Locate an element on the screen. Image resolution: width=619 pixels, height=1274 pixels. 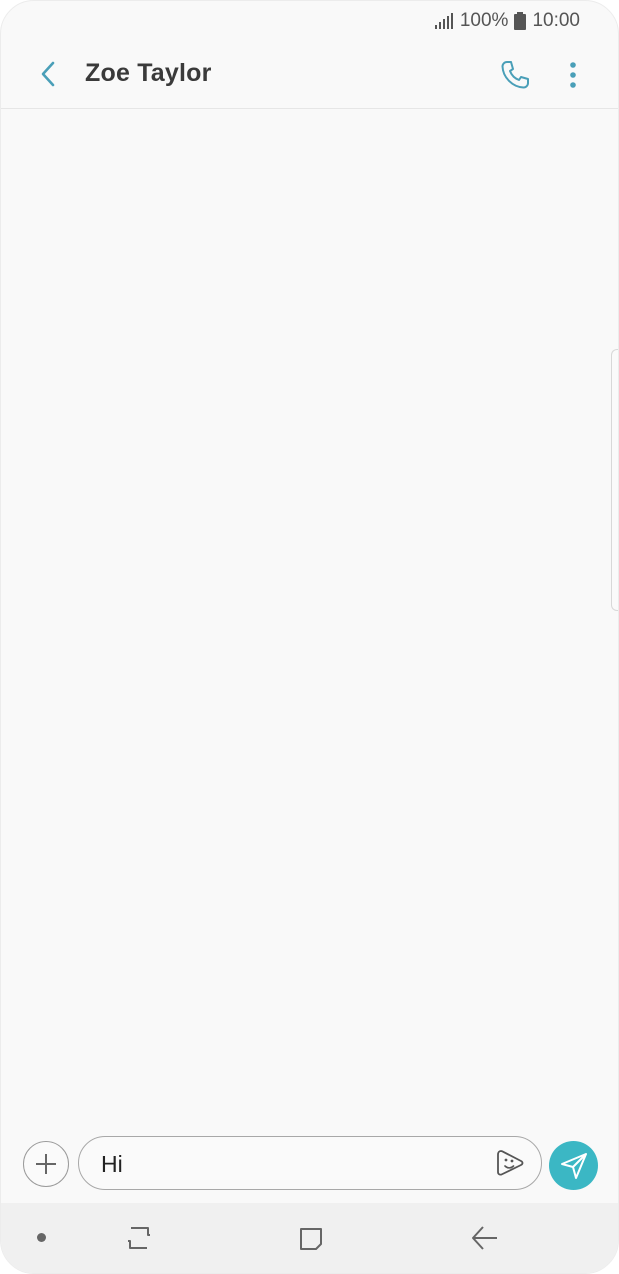
nav-back-button is located at coordinates (485, 1238).